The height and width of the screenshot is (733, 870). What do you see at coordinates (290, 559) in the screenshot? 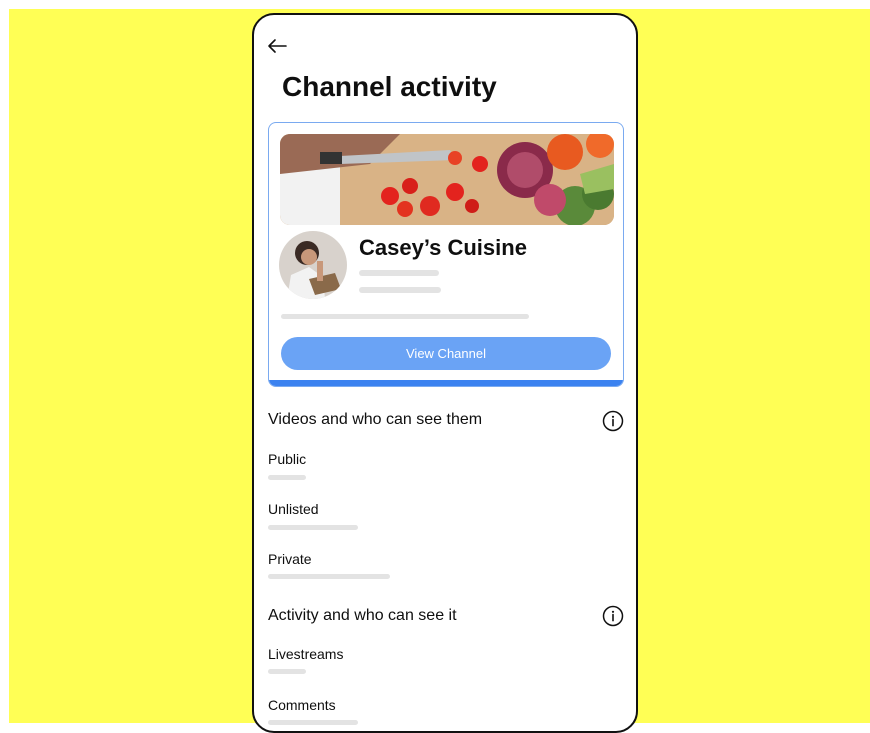
I see `visibility-option-private: Private` at bounding box center [290, 559].